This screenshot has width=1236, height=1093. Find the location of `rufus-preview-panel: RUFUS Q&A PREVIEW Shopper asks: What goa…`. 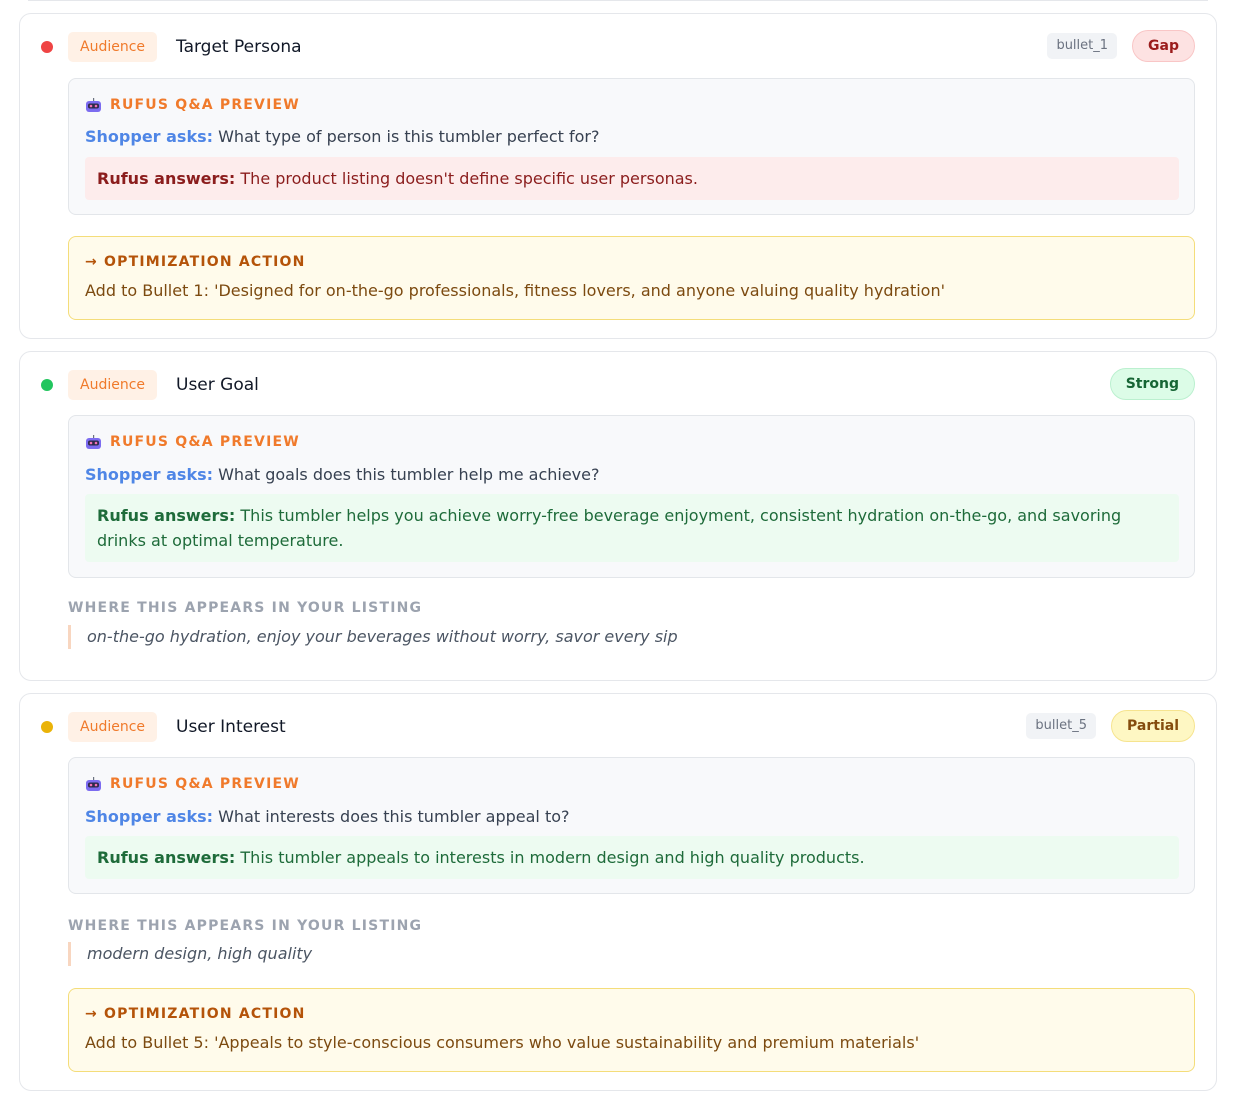

rufus-preview-panel: RUFUS Q&A PREVIEW Shopper asks: What goa… is located at coordinates (631, 496).